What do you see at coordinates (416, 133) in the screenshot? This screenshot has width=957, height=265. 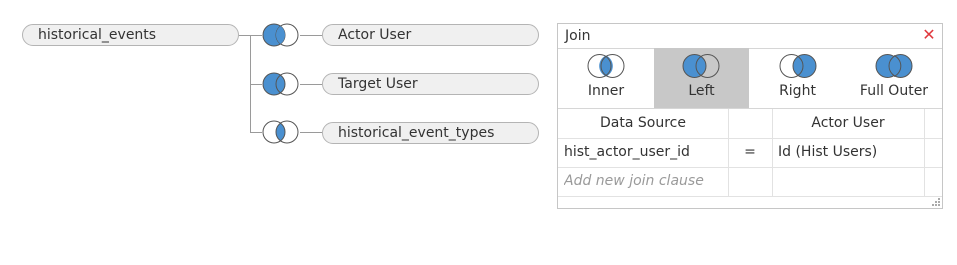 I see `joined-table-label: historical_event_types` at bounding box center [416, 133].